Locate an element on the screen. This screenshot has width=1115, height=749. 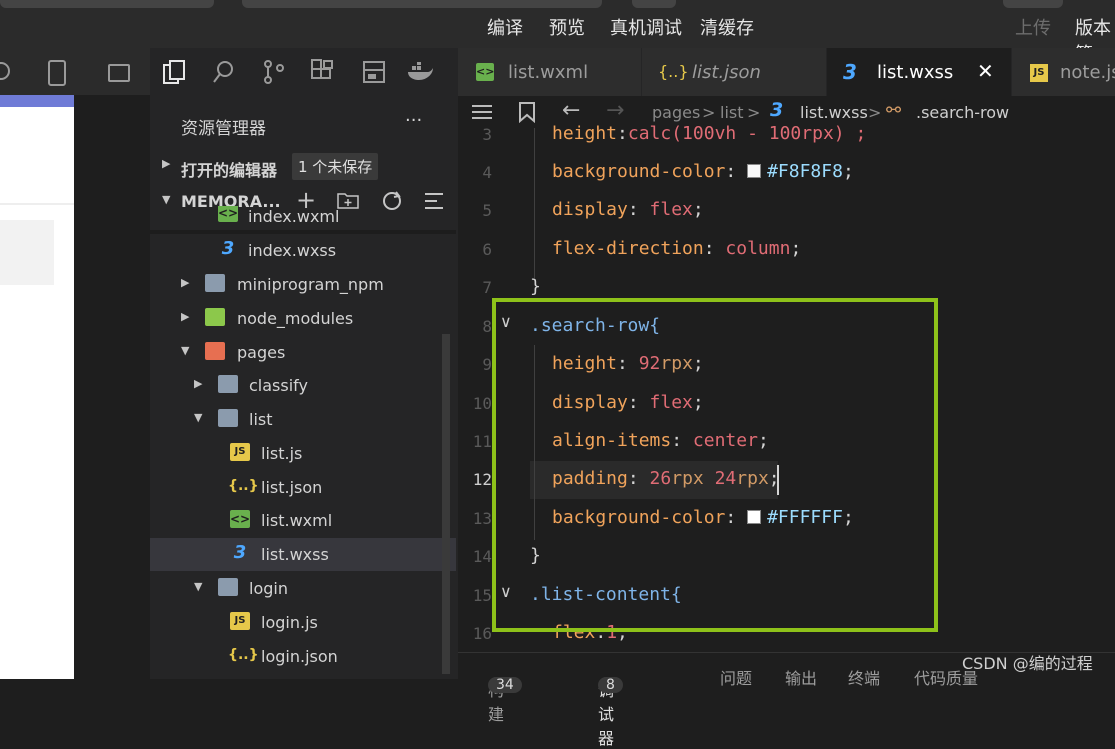
scrollbar is located at coordinates (446, 504).